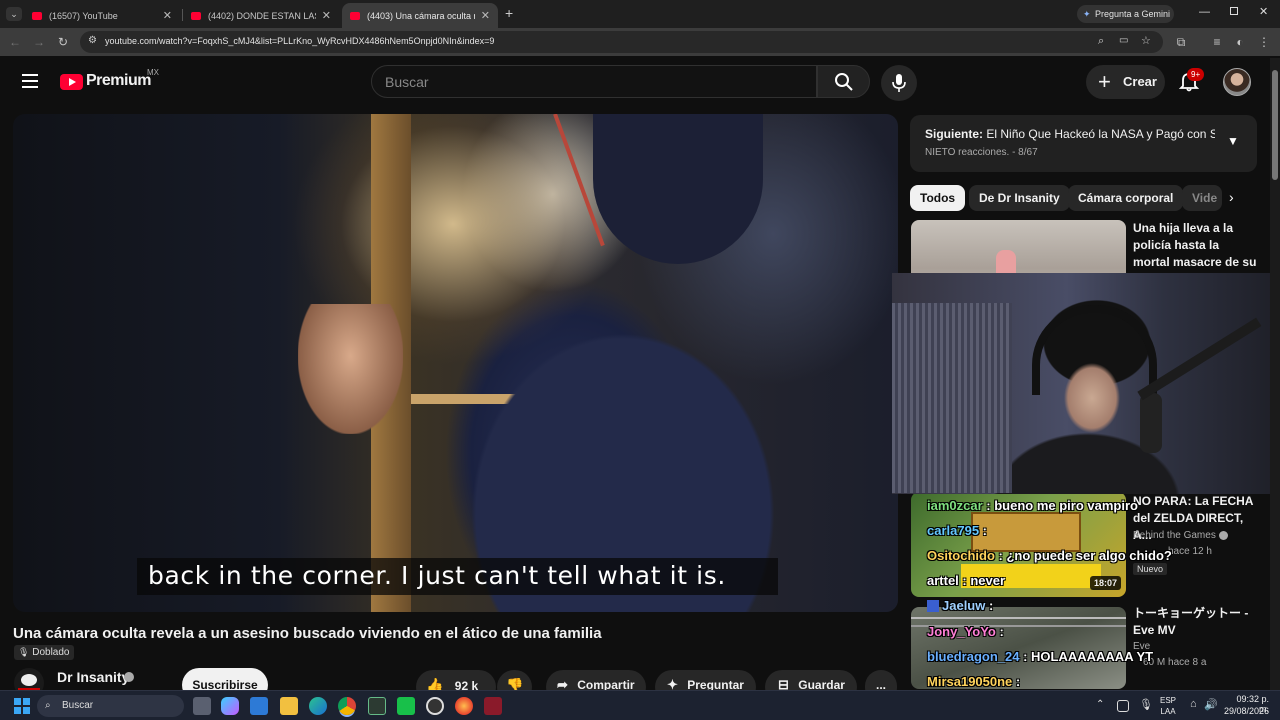  Describe the element at coordinates (1133, 14) in the screenshot. I see `gemini-label: Pregunta a Gemini` at that location.